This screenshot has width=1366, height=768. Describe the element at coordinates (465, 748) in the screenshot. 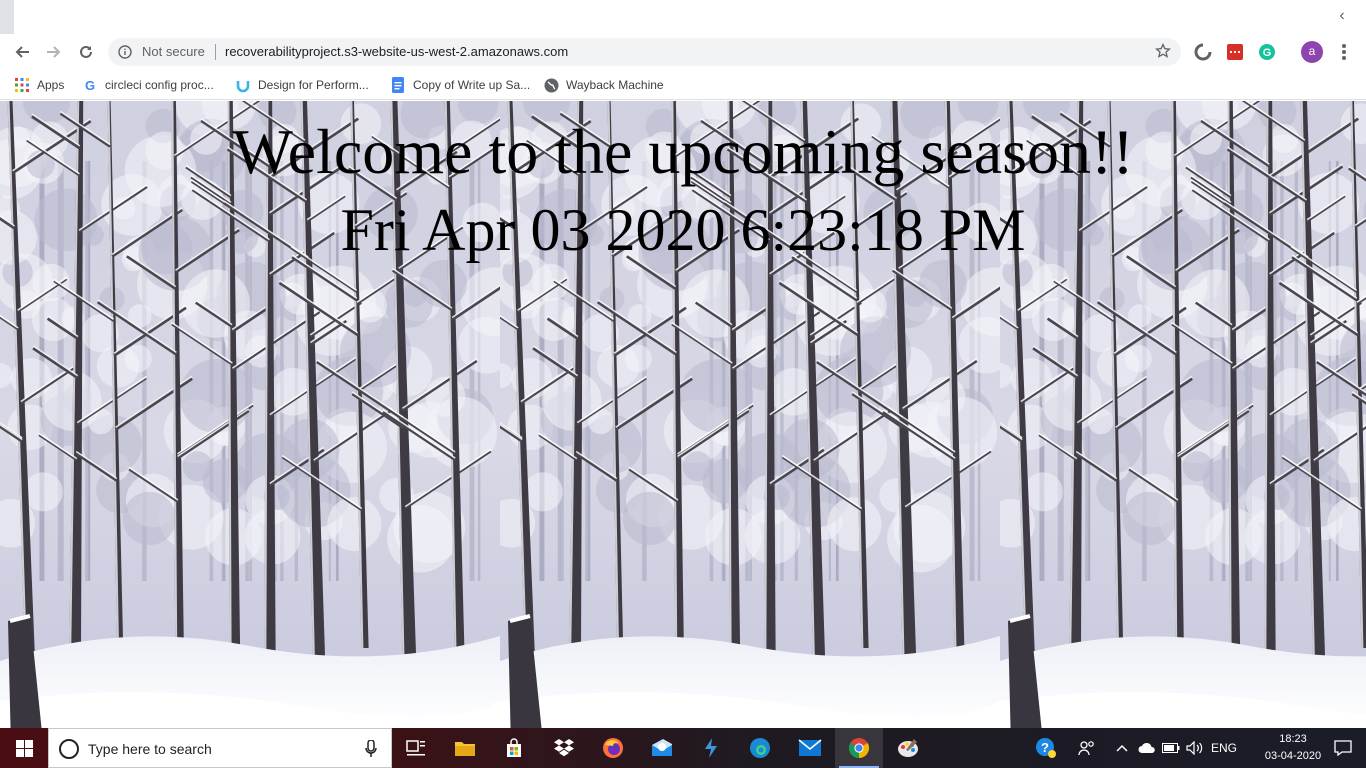

I see `file-explorer-icon` at that location.